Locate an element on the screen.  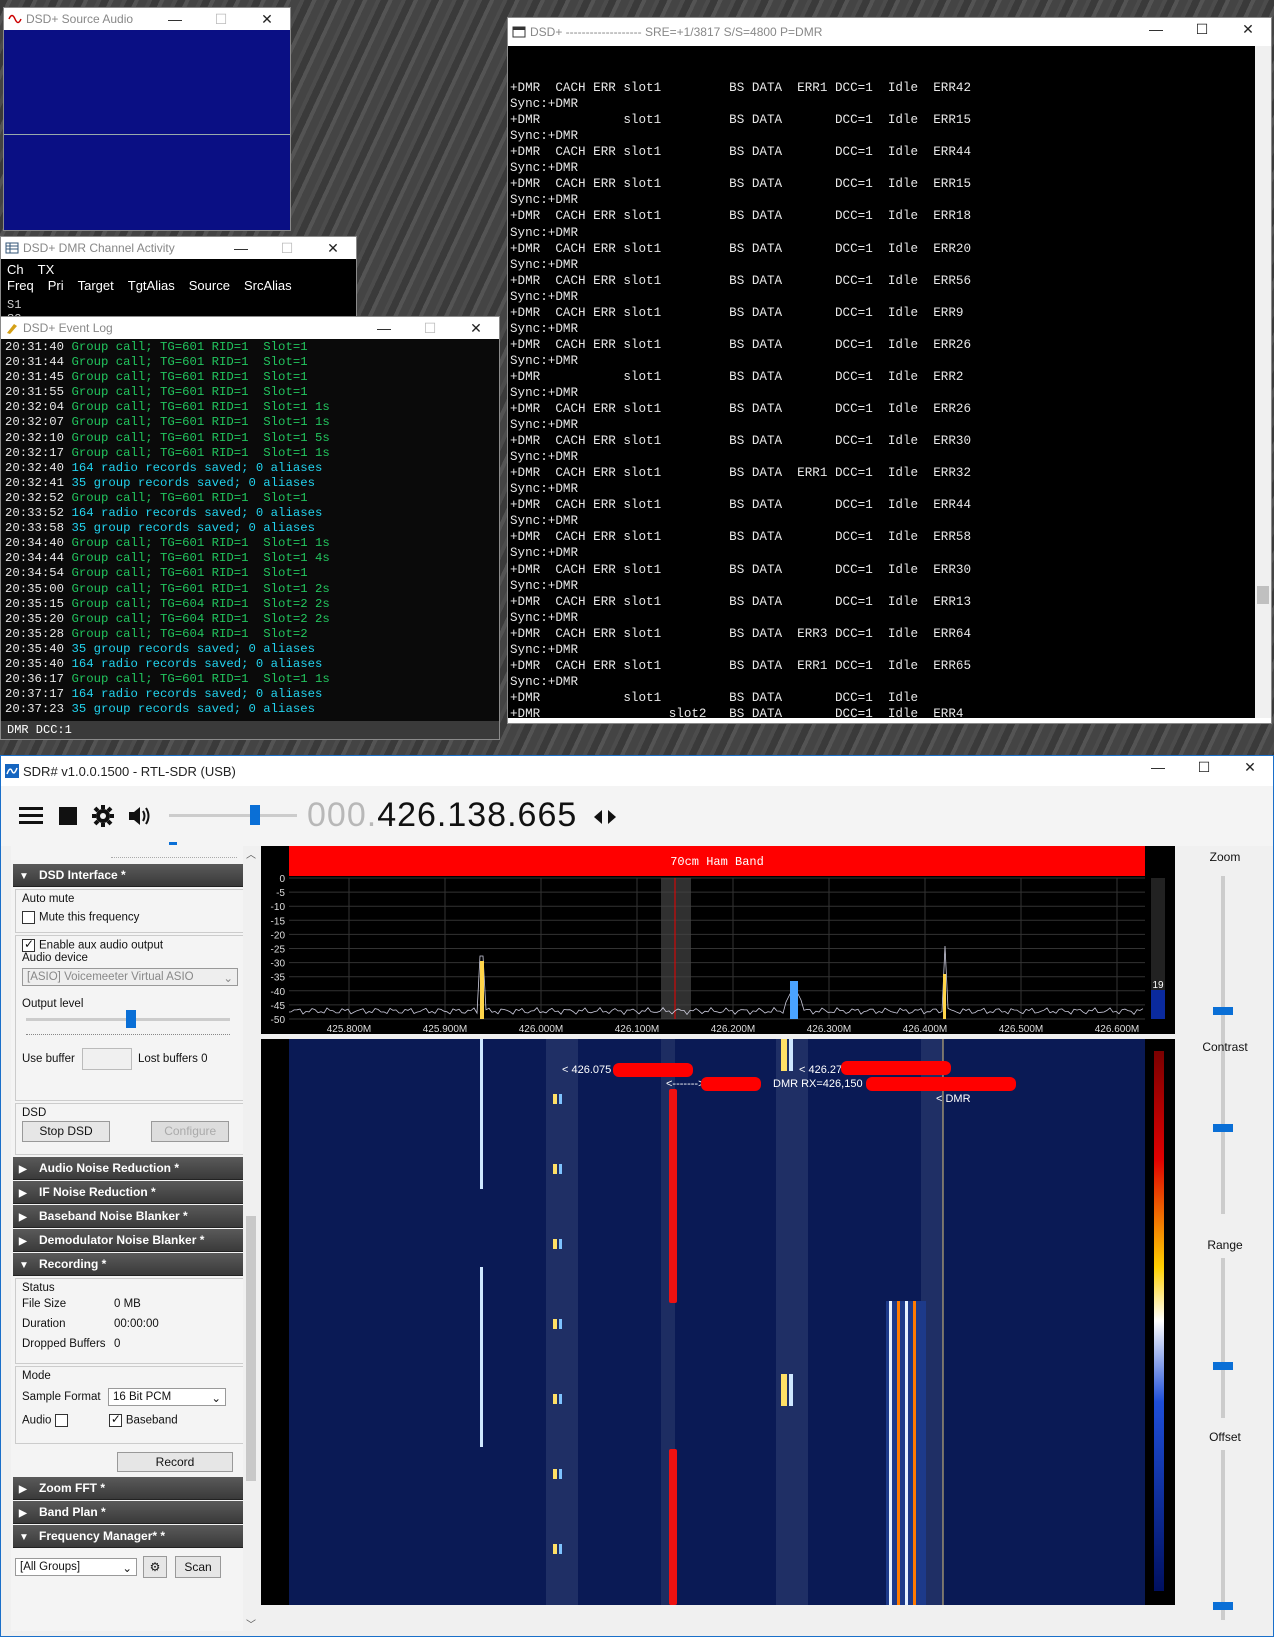
log-message: 35 group records saved; 0 aliases is located at coordinates (193, 648).